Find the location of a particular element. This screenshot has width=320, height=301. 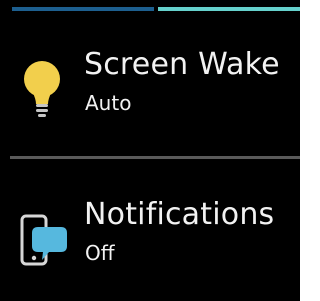

setting-value: Auto is located at coordinates (108, 103).